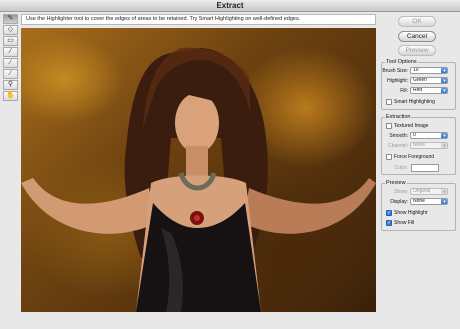 Image resolution: width=460 pixels, height=329 pixels. I want to click on smooth-row: Smooth: 0 ▼, so click(418, 136).